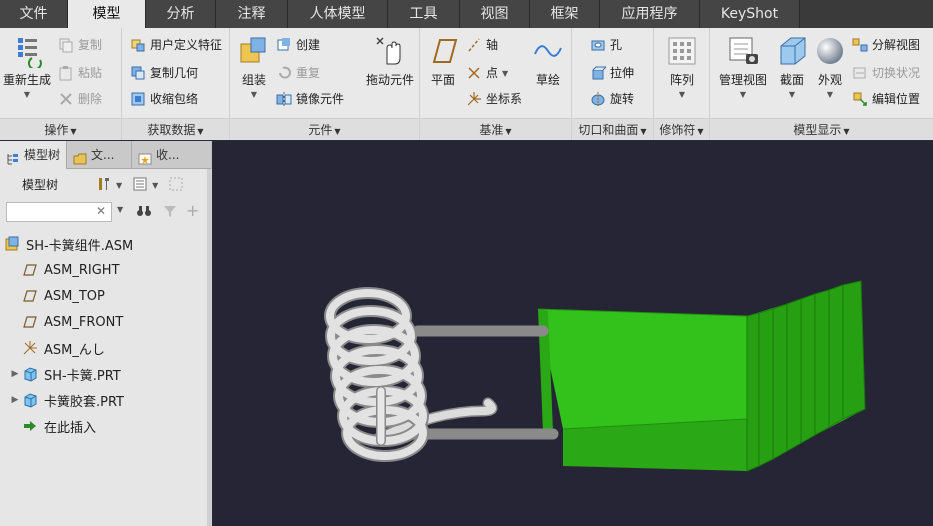 This screenshot has width=933, height=526. I want to click on tree-node: ASM_TOP, so click(104, 296).